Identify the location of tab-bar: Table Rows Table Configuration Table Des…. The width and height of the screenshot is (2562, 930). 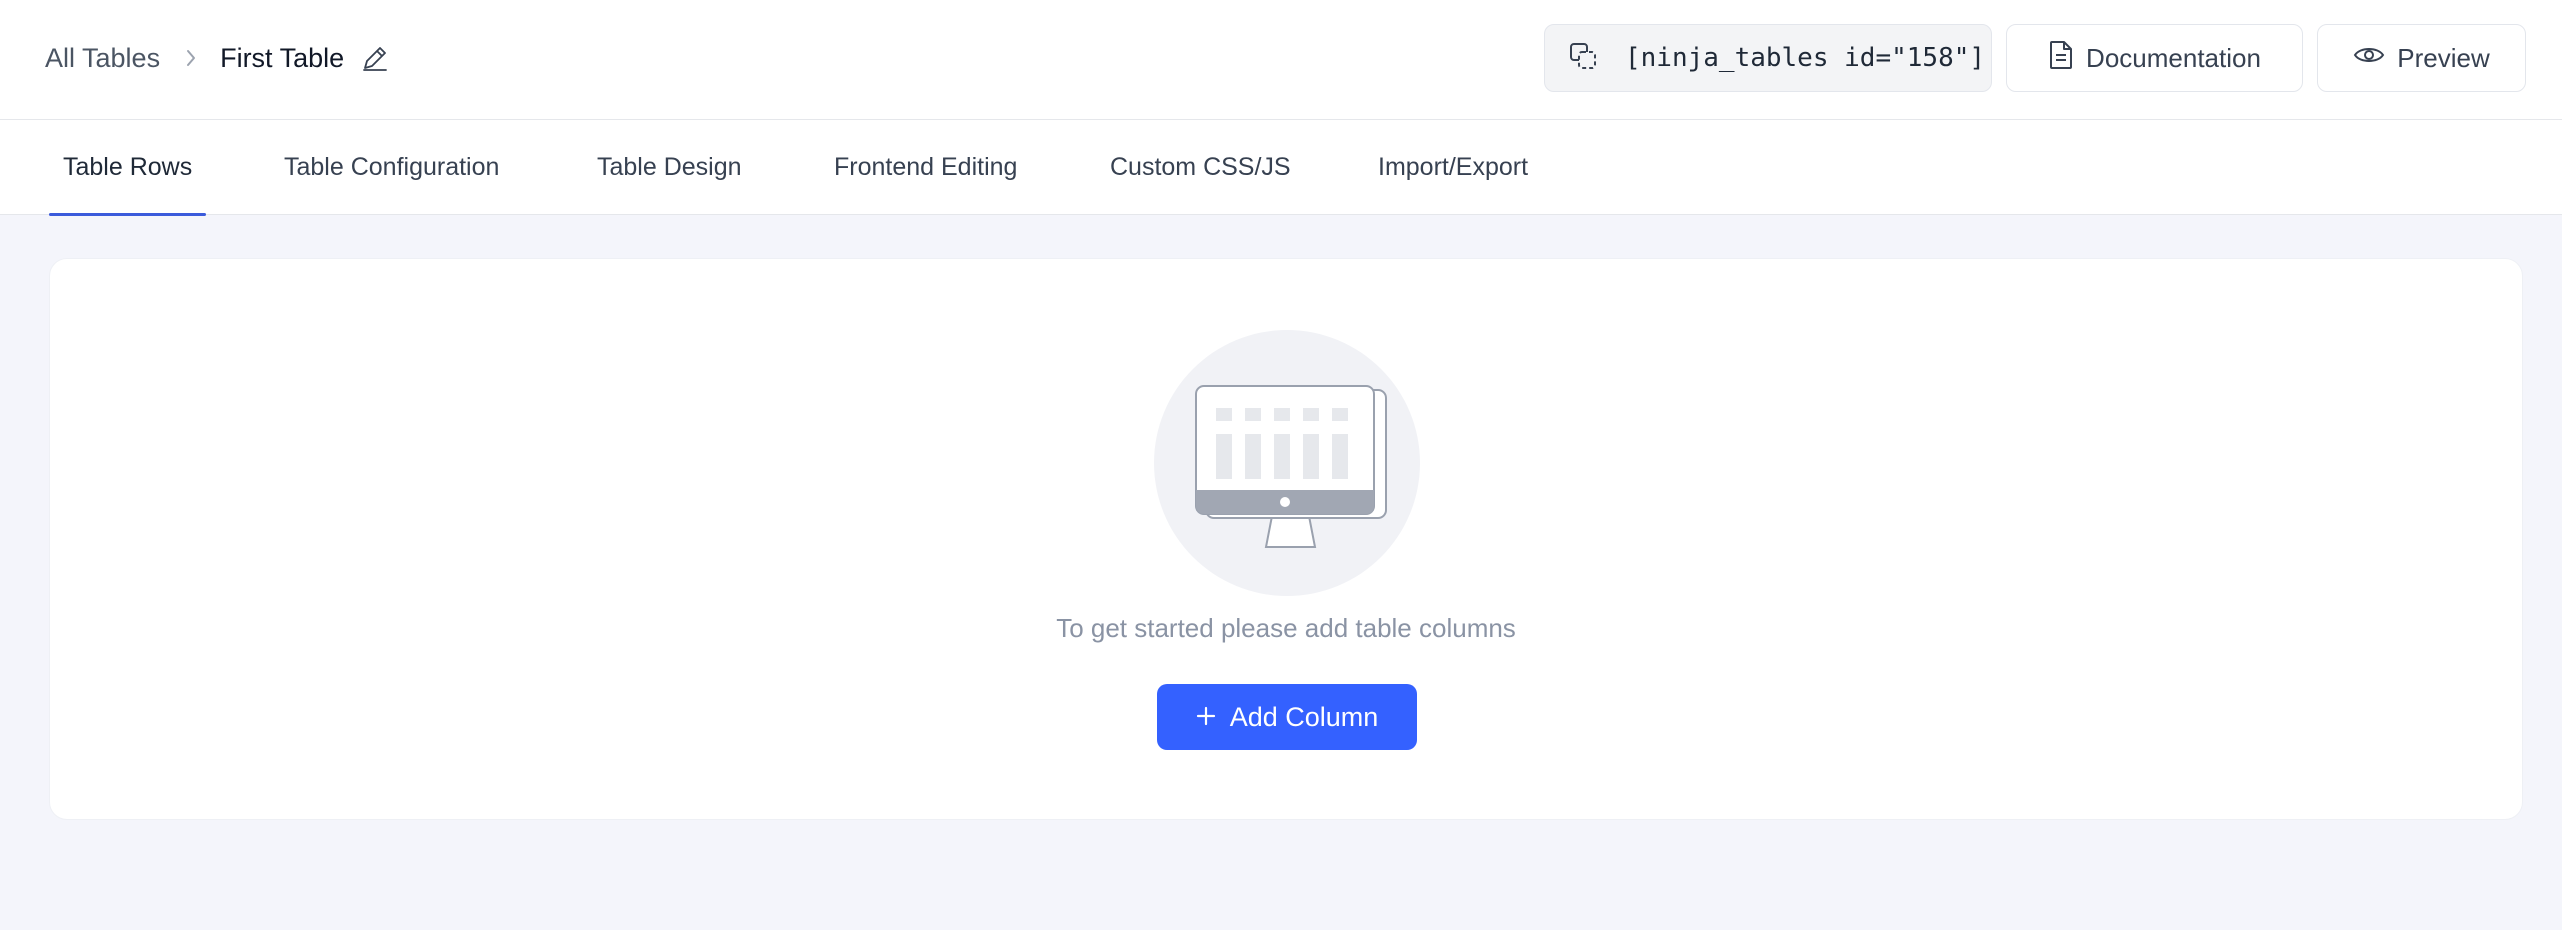
(1281, 168).